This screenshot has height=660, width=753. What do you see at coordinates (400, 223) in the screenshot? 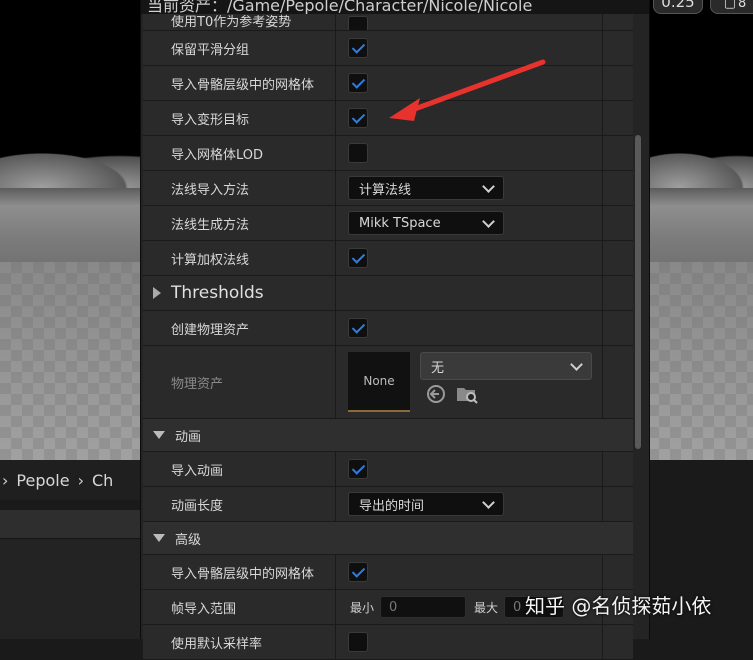
I see `dropdown-value: Mikk TSpace` at bounding box center [400, 223].